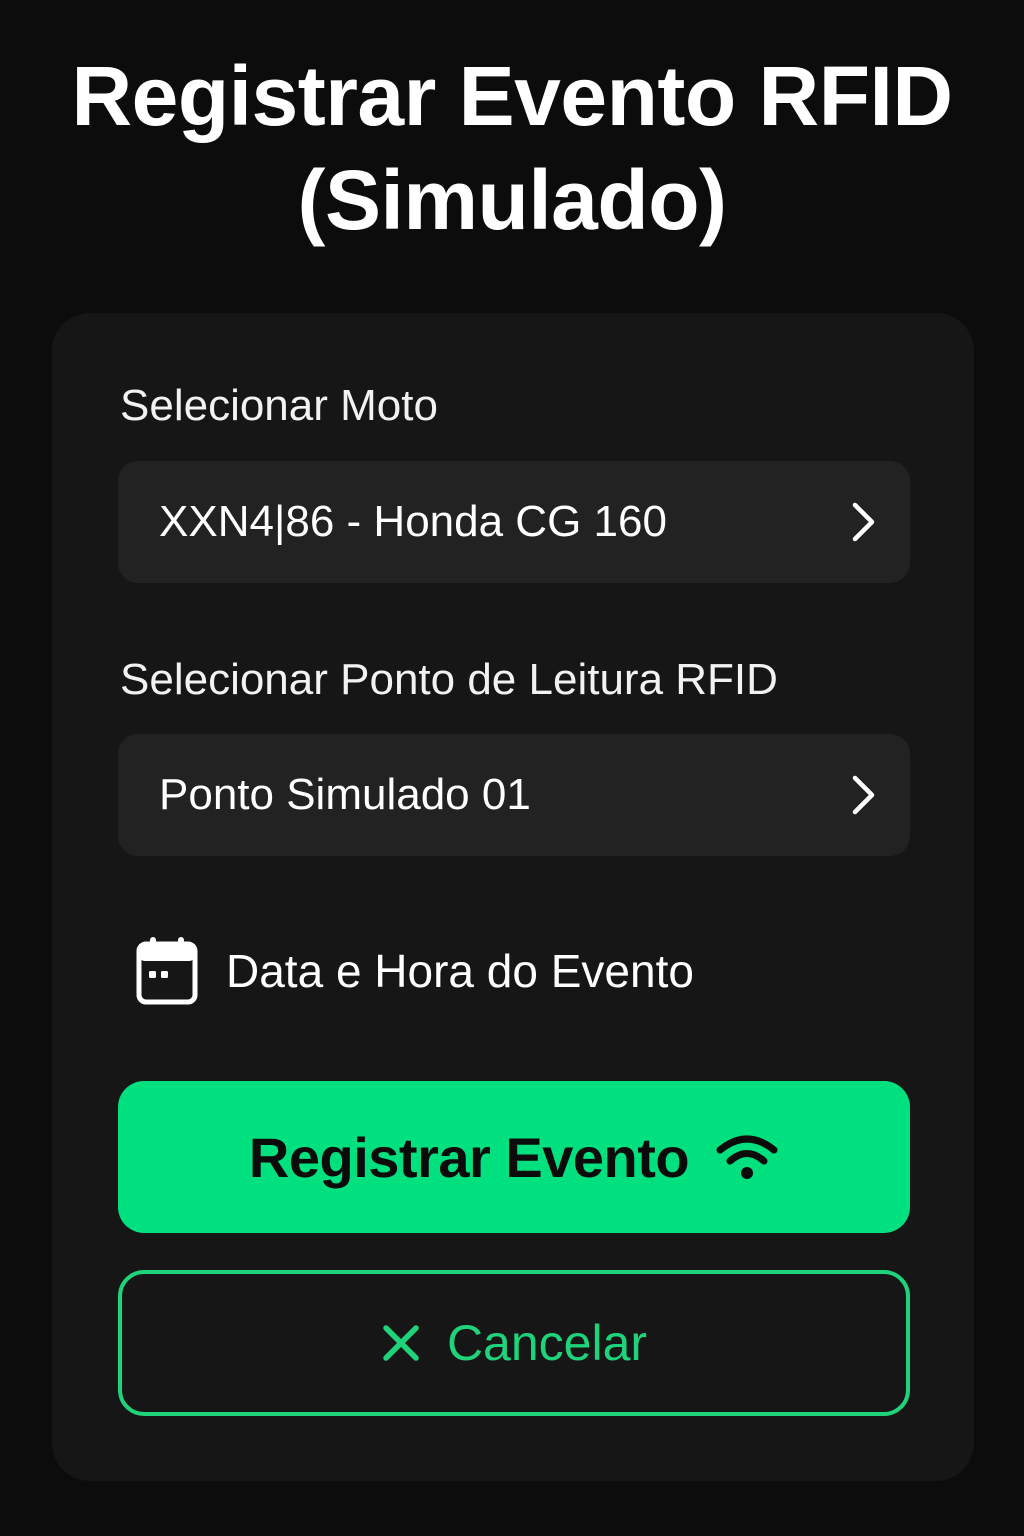 This screenshot has width=1024, height=1536. I want to click on ponto-select: Ponto Simulado 01, so click(514, 795).